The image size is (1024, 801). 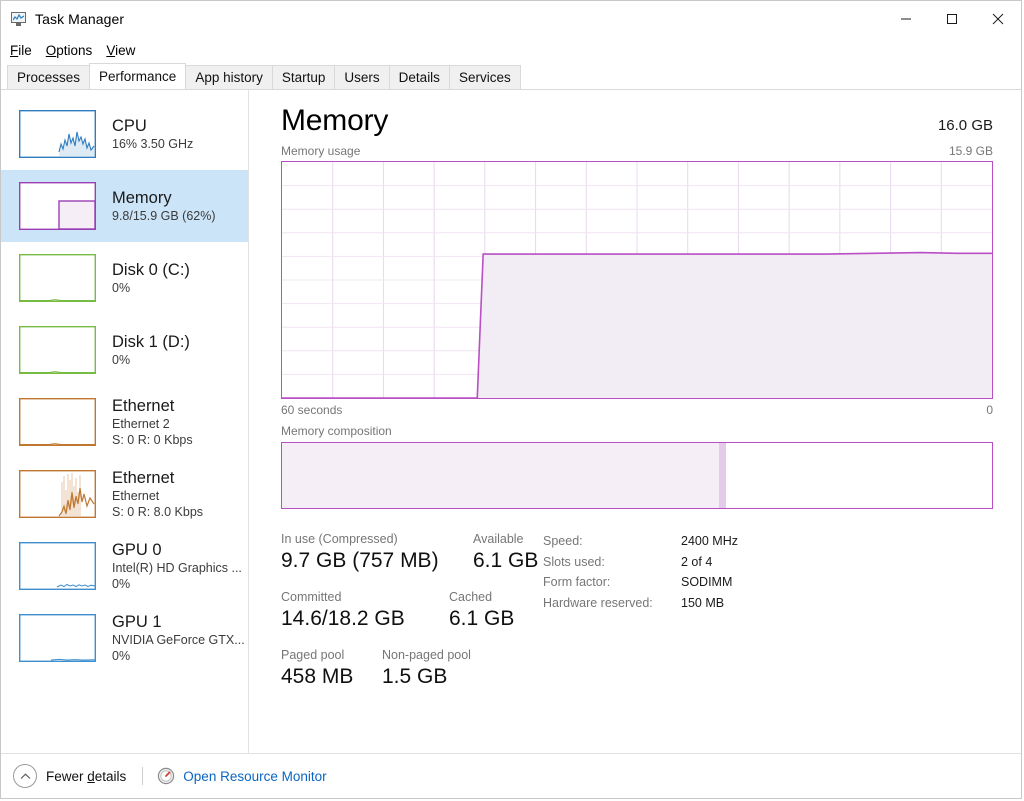 I want to click on menu-file: File, so click(x=25, y=50).